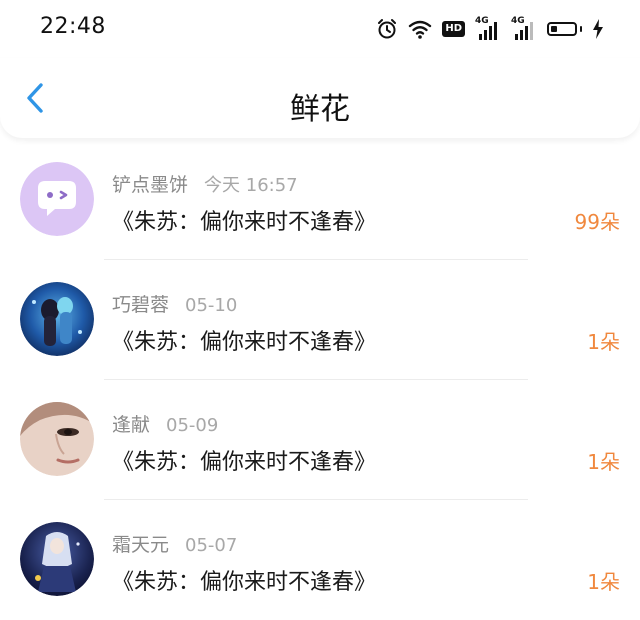  What do you see at coordinates (211, 545) in the screenshot?
I see `send-time: 05-07` at bounding box center [211, 545].